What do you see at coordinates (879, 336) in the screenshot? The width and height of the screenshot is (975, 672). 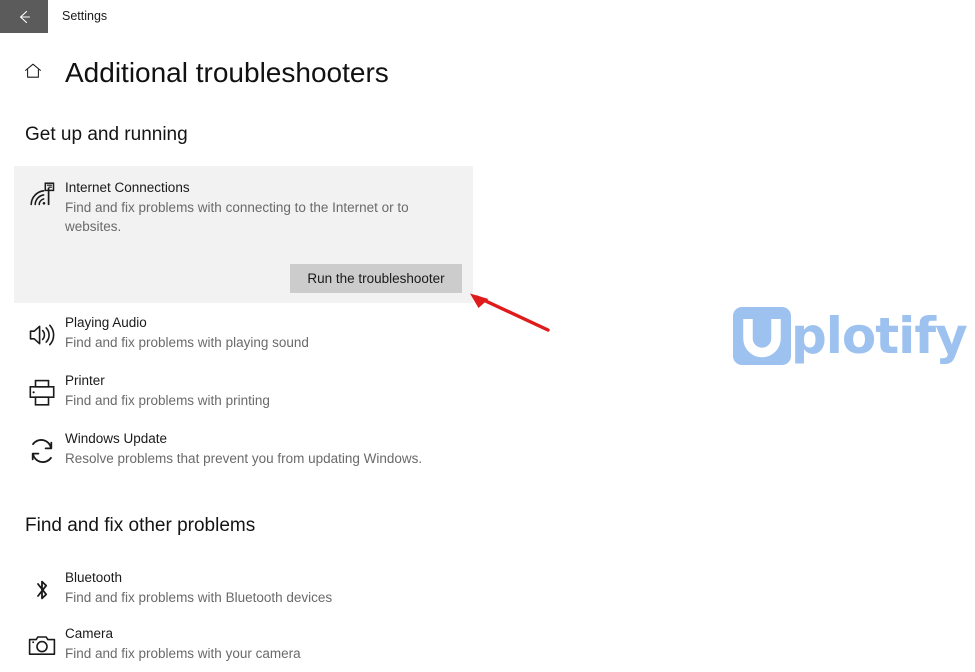 I see `watermark-text: plotify` at bounding box center [879, 336].